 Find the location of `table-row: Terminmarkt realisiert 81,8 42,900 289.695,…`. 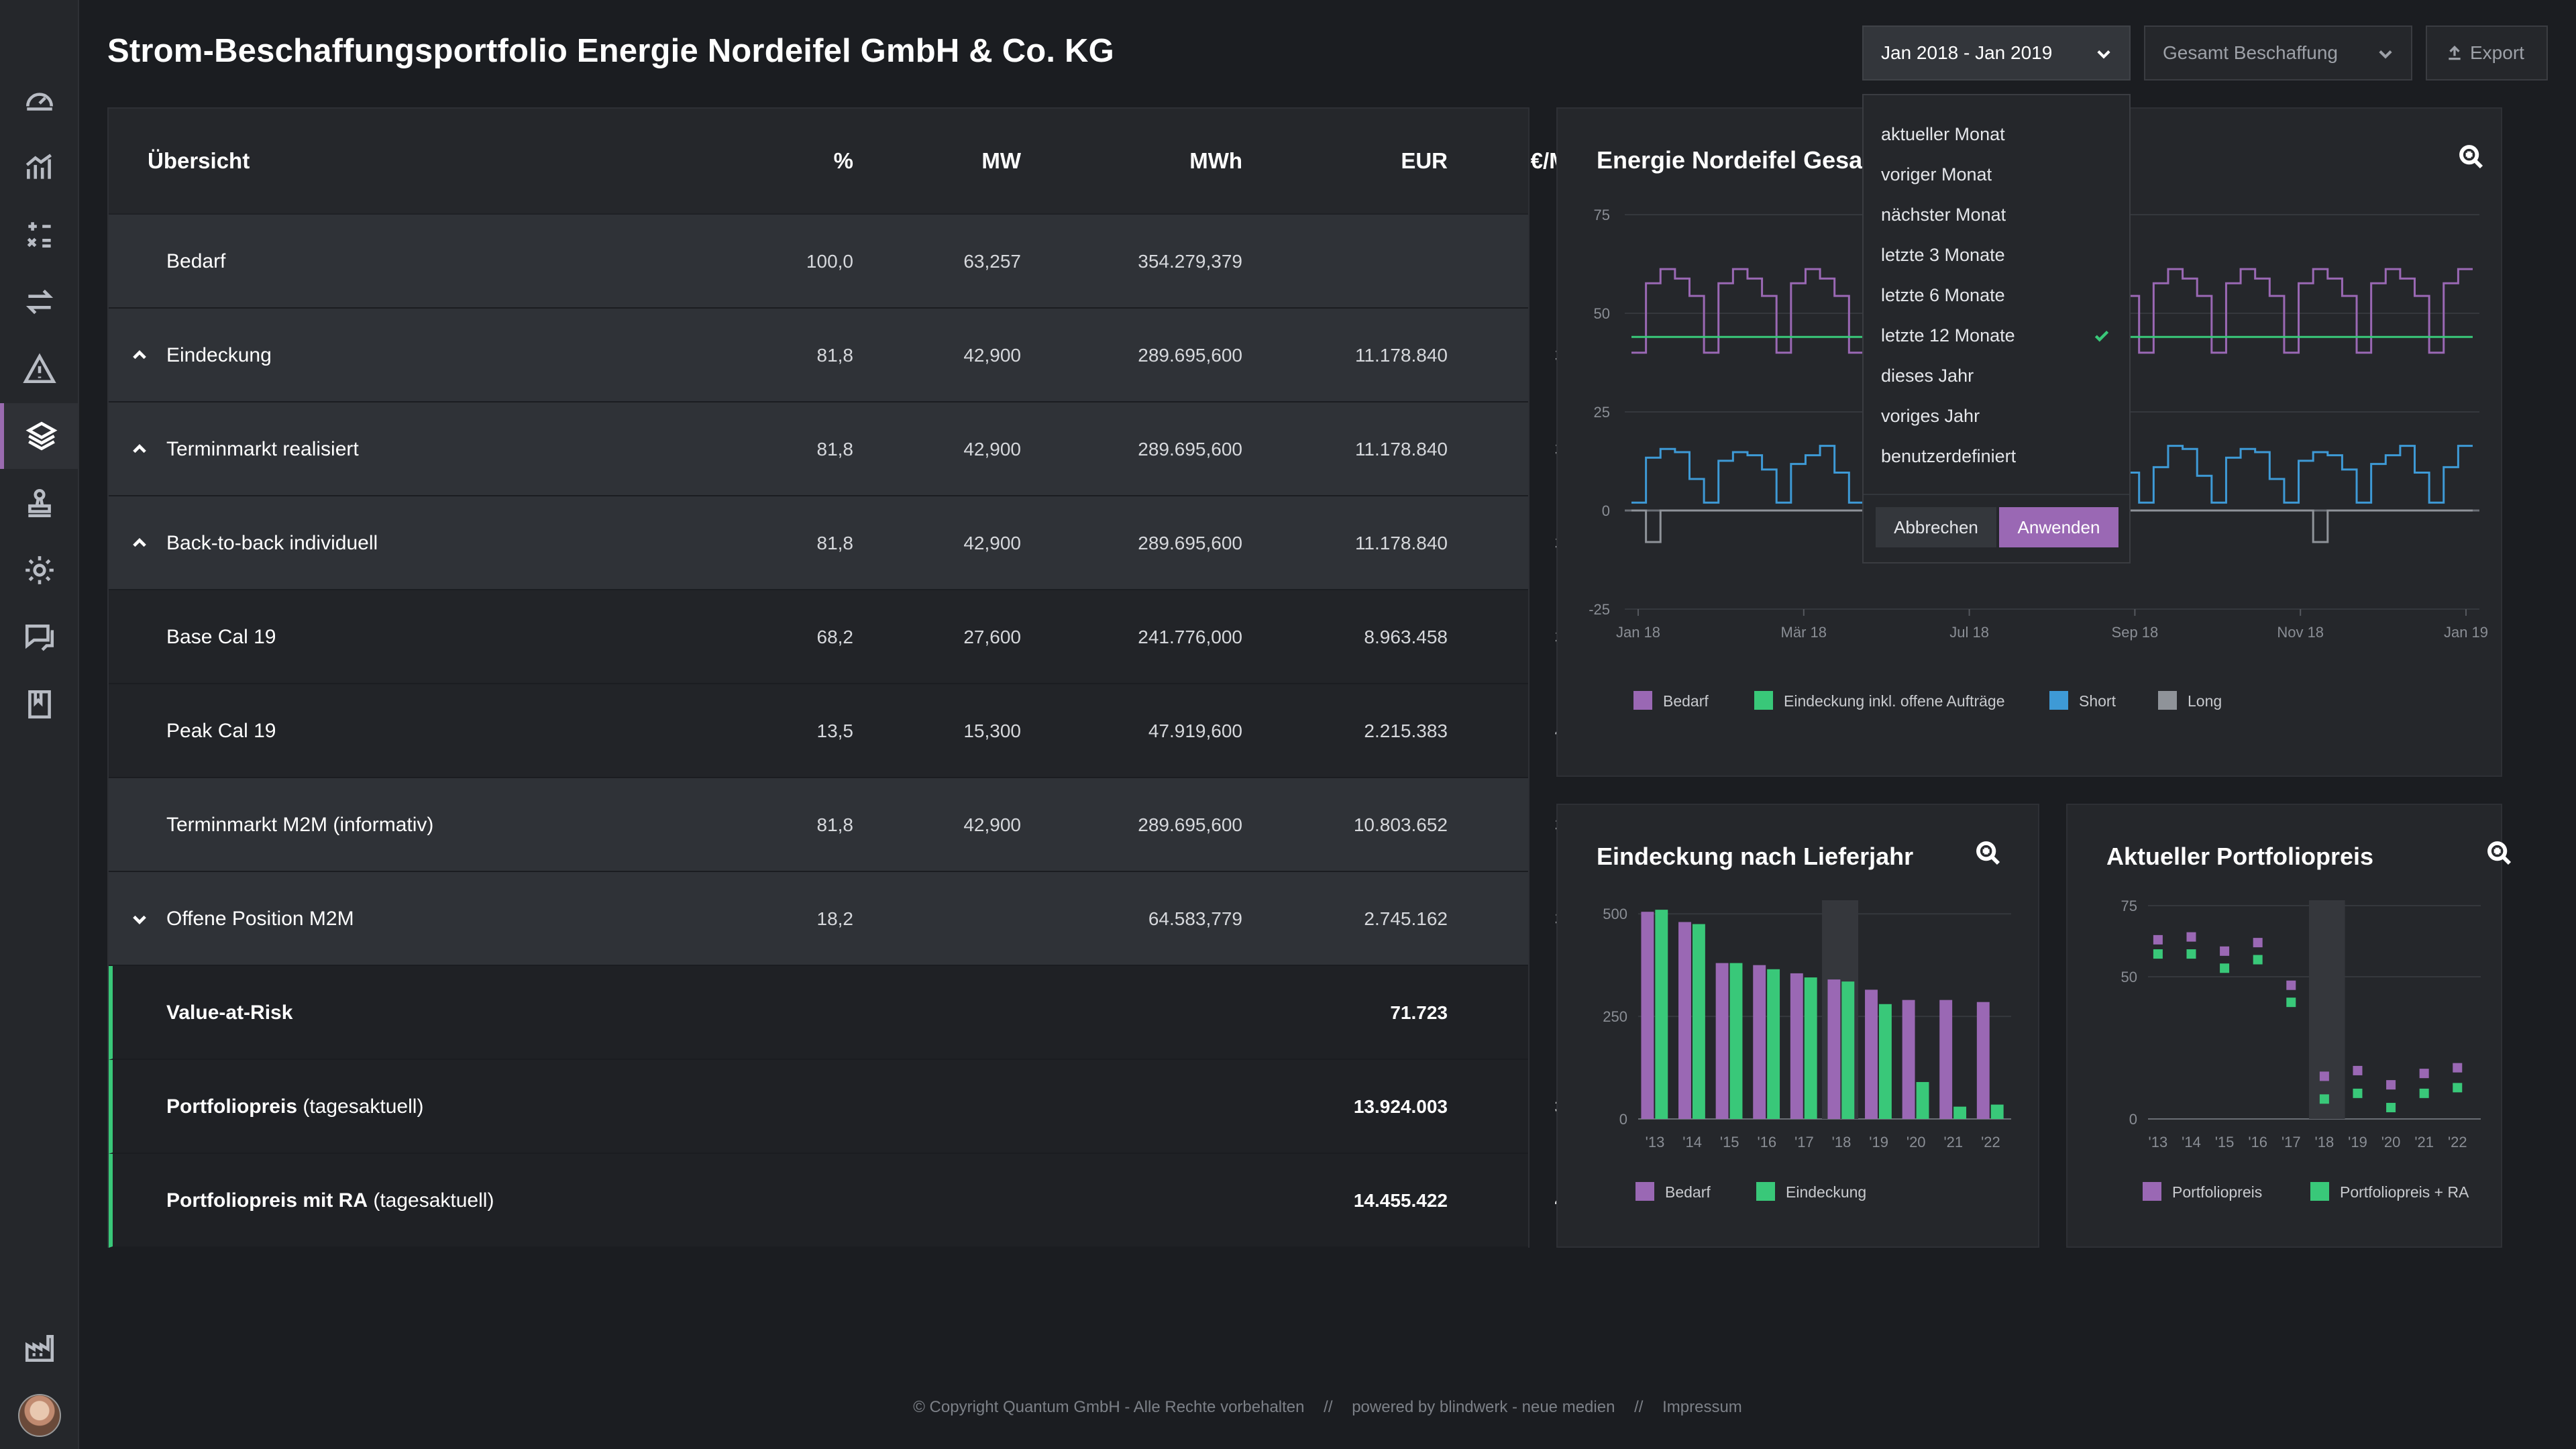

table-row: Terminmarkt realisiert 81,8 42,900 289.695,… is located at coordinates (855, 449).